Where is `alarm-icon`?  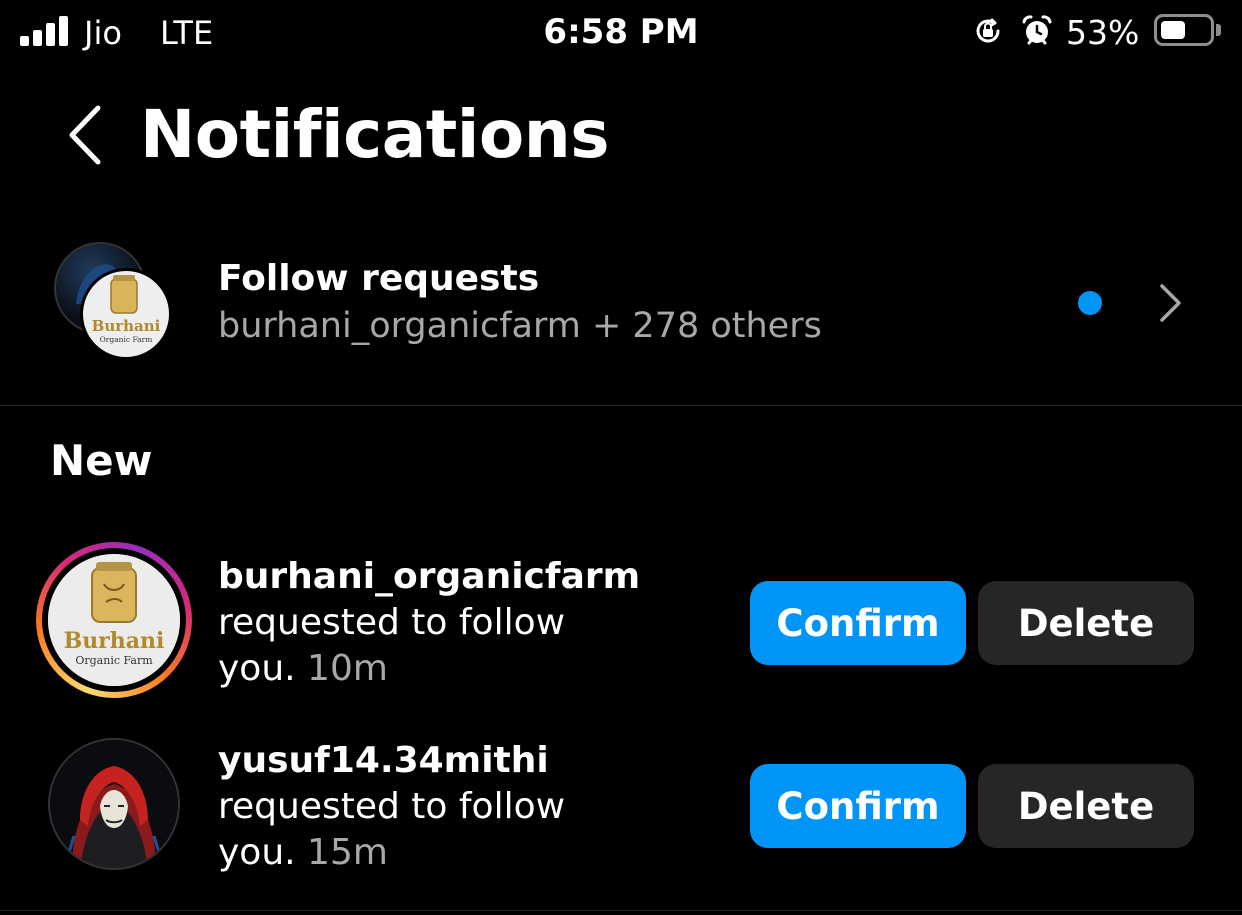
alarm-icon is located at coordinates (1037, 30).